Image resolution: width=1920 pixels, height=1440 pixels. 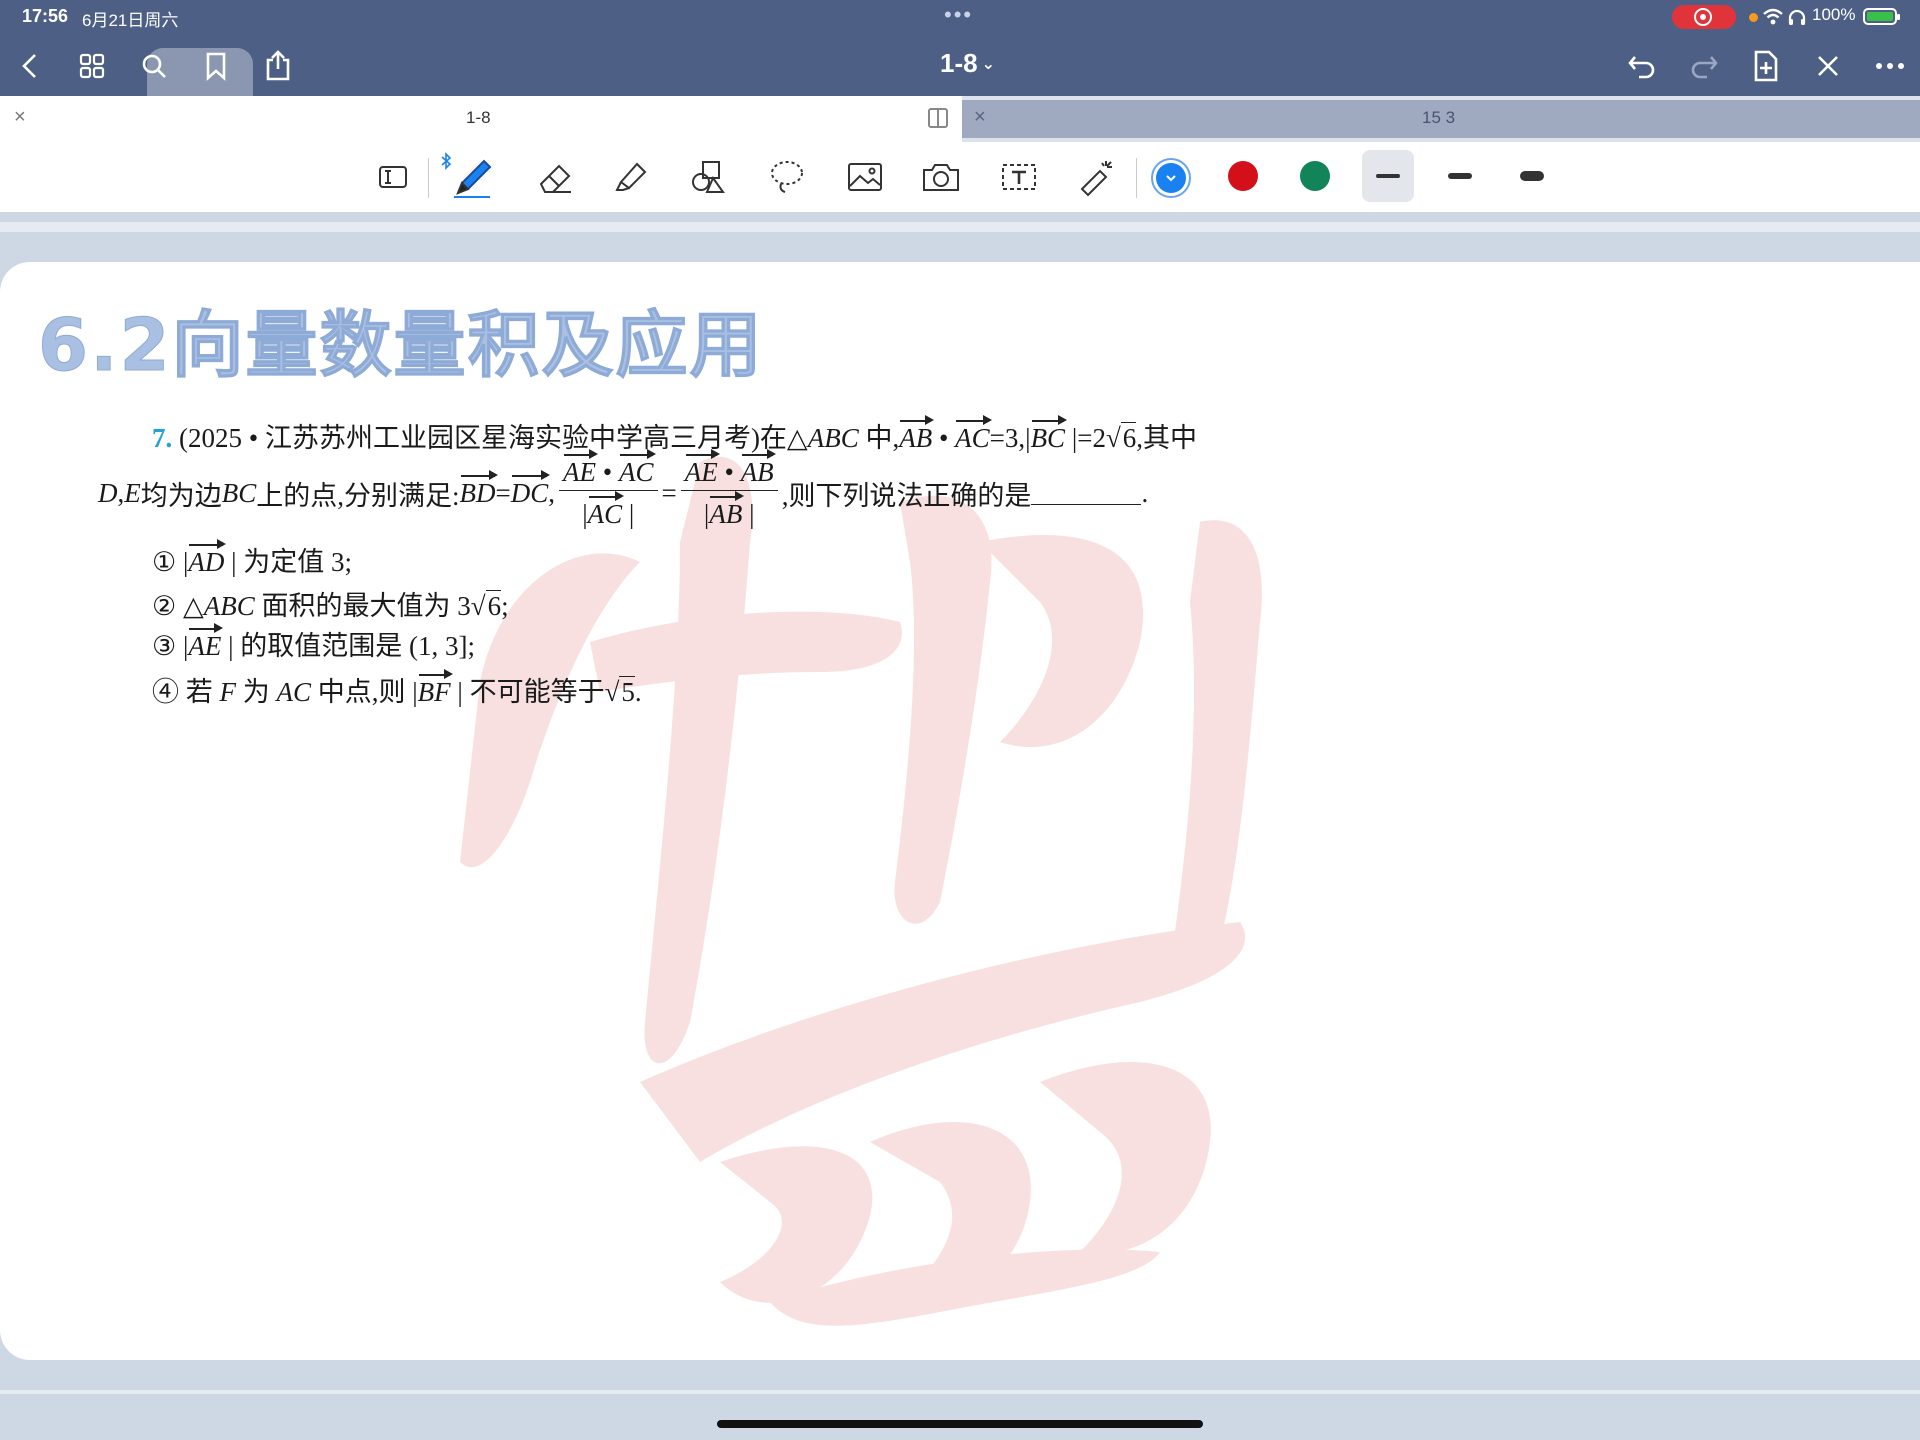 What do you see at coordinates (1890, 66) in the screenshot?
I see `more-options-icon` at bounding box center [1890, 66].